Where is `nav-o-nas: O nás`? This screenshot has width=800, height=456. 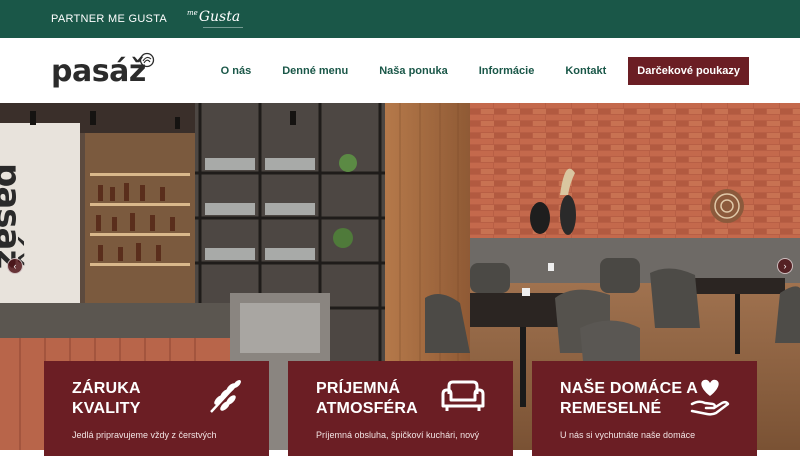
nav-o-nas: O nás is located at coordinates (236, 71).